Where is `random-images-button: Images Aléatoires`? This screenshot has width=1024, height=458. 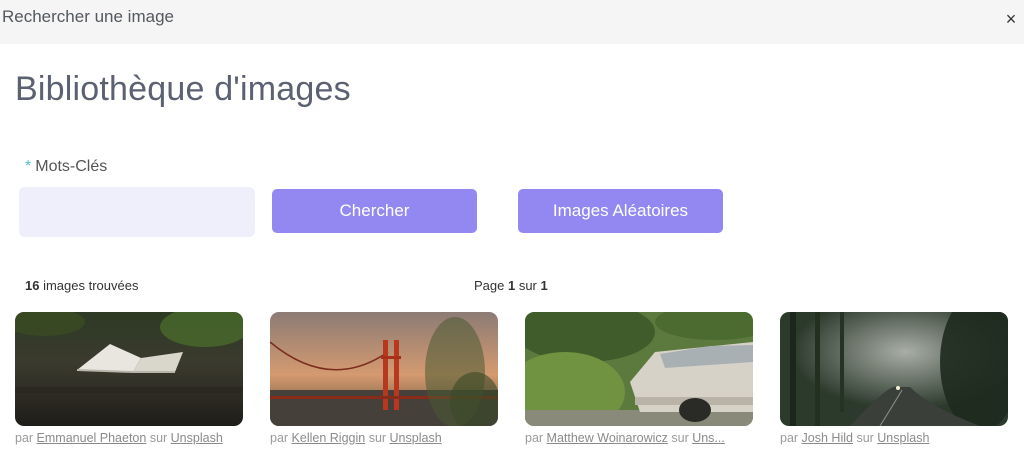 random-images-button: Images Aléatoires is located at coordinates (620, 211).